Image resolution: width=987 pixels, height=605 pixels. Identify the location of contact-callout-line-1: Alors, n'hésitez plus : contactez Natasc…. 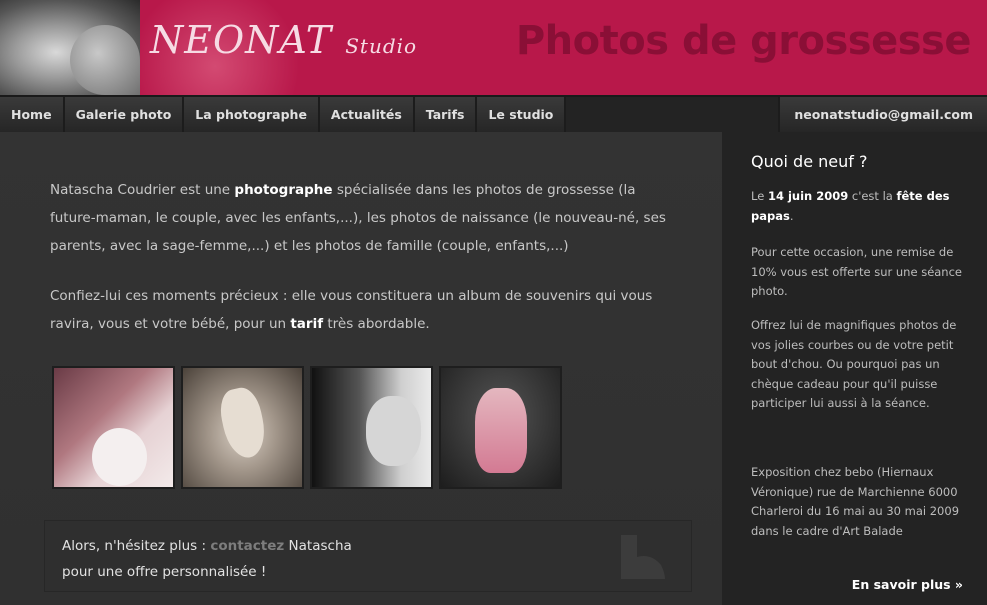
(207, 546).